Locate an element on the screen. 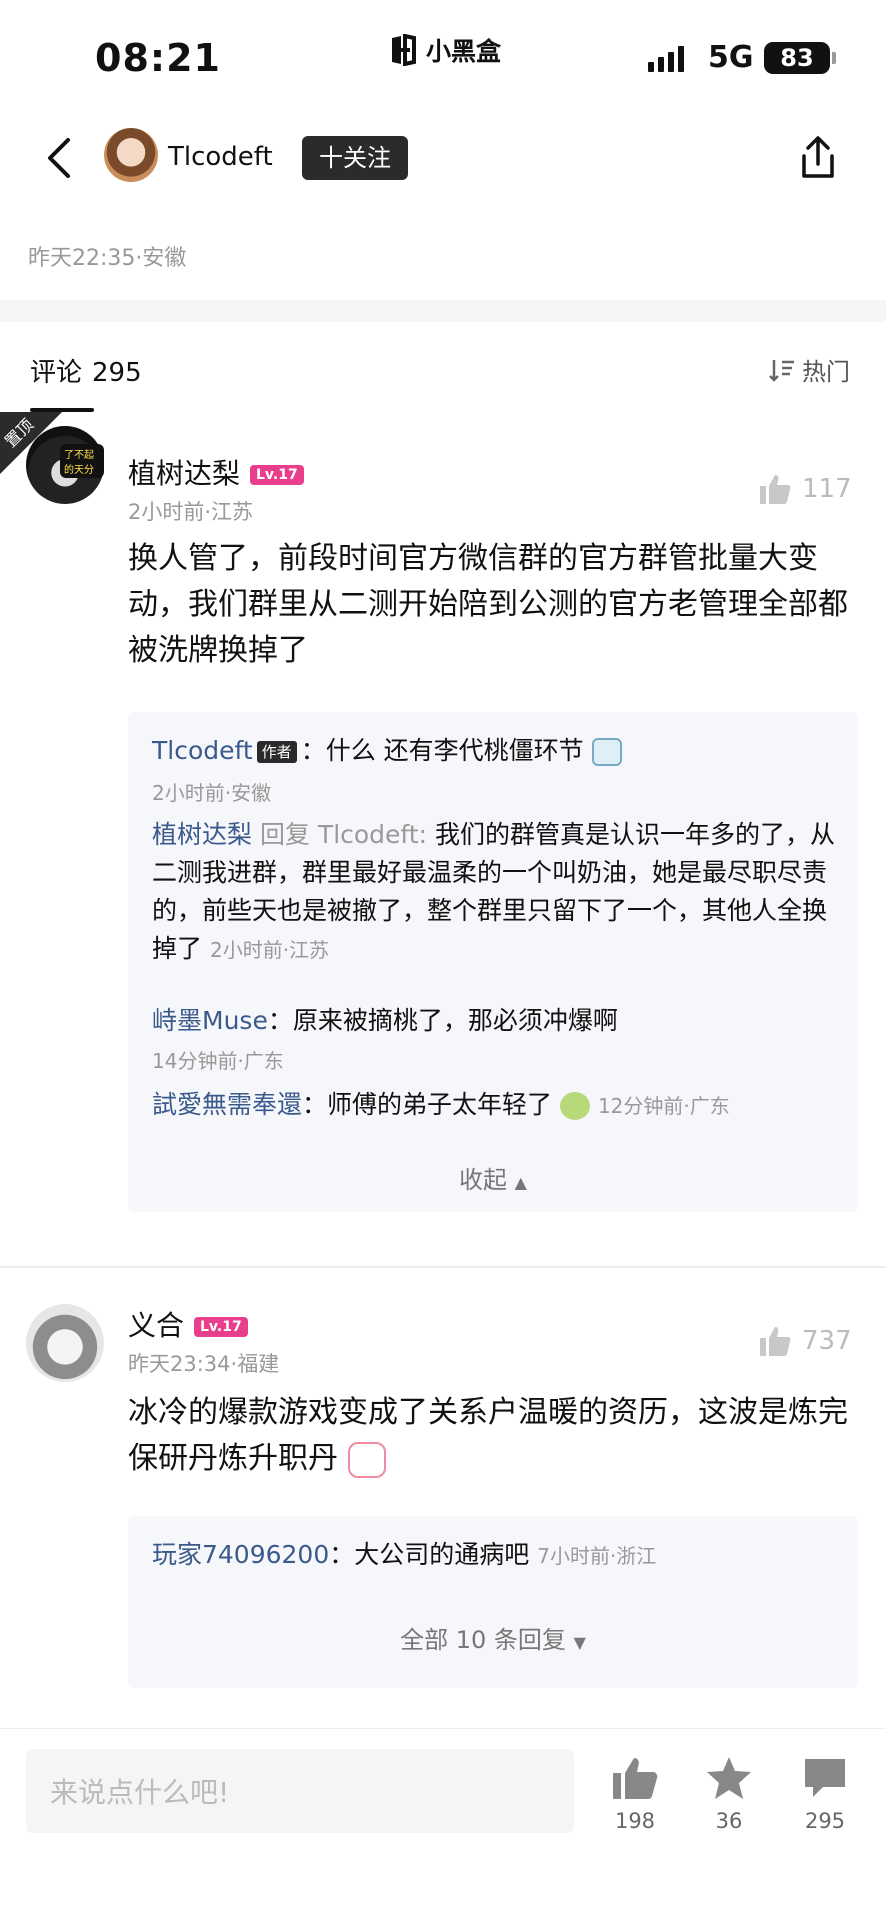 This screenshot has width=886, height=1920. commenter-avatar: 了不起的天分 is located at coordinates (65, 465).